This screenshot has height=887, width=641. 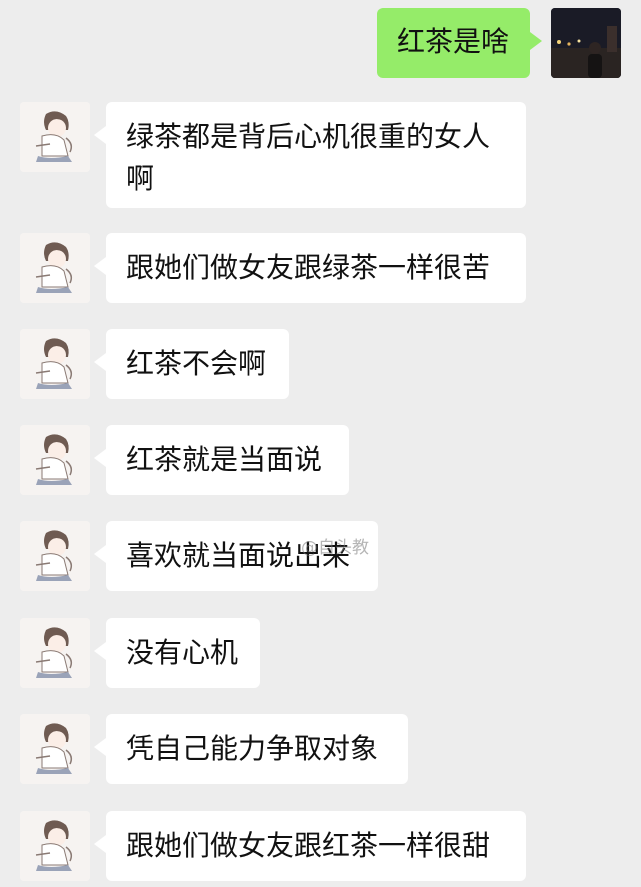 I want to click on incoming-message-row: 凭自己能力争取对象, so click(x=320, y=749).